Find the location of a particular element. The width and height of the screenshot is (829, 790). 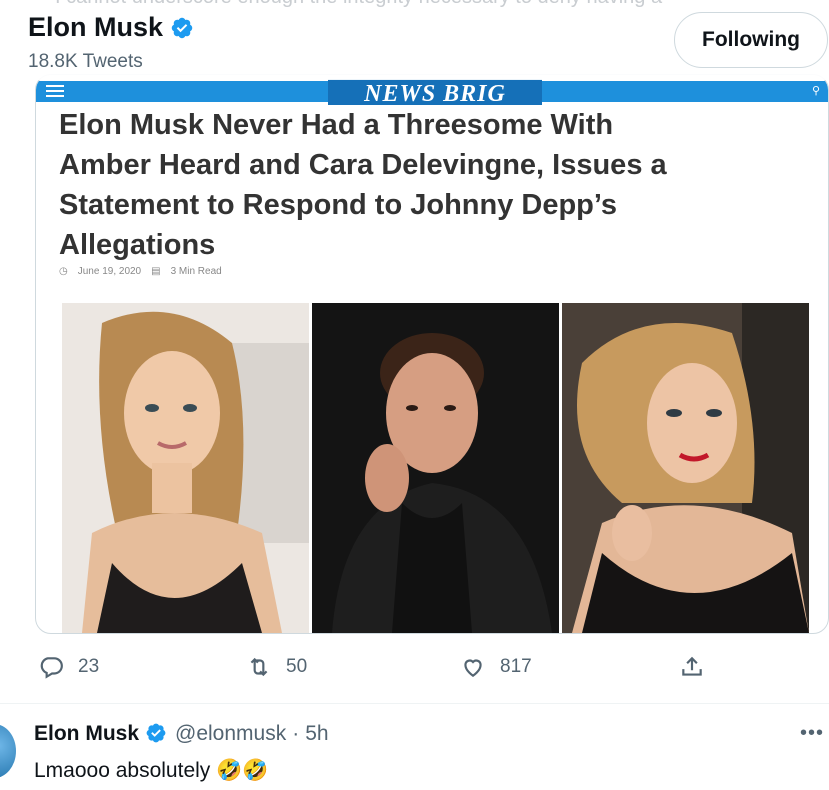

tweet-count: 18.8K Tweets is located at coordinates (85, 61).